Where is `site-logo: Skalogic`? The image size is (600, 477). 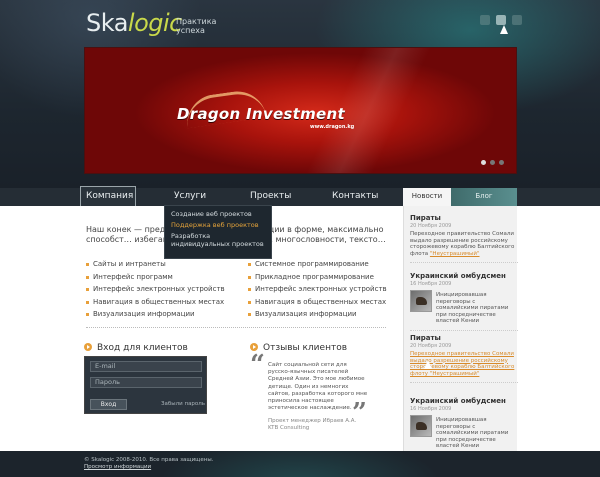
site-logo: Skalogic is located at coordinates (134, 23).